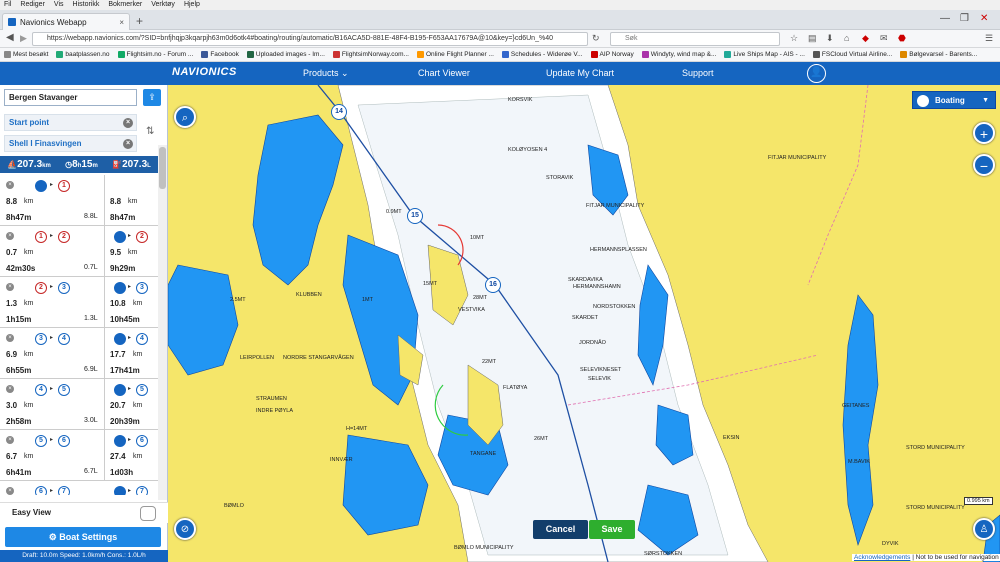  Describe the element at coordinates (902, 38) in the screenshot. I see `adblock-icon: ⬣` at that location.